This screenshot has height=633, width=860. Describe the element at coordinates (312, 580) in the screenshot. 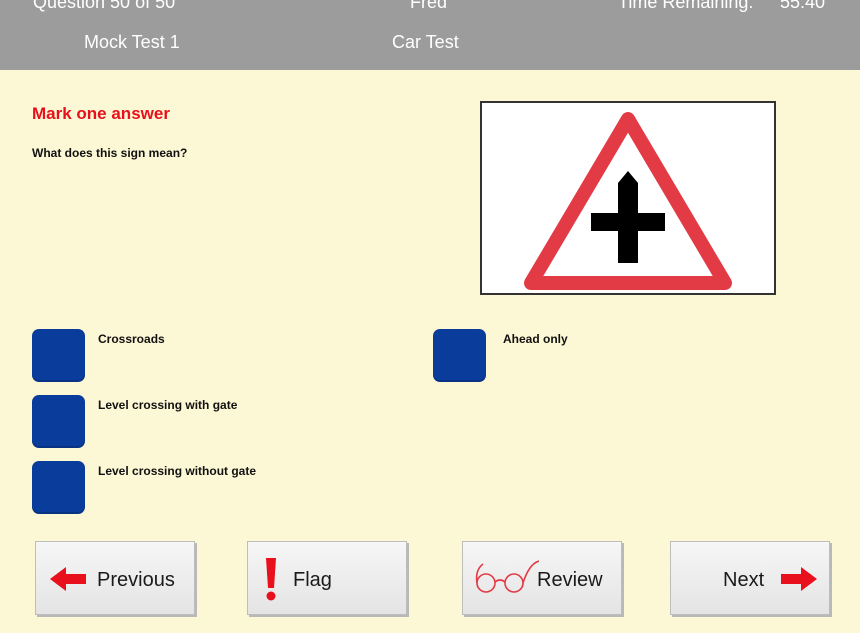

I see `flag-label: Flag` at that location.